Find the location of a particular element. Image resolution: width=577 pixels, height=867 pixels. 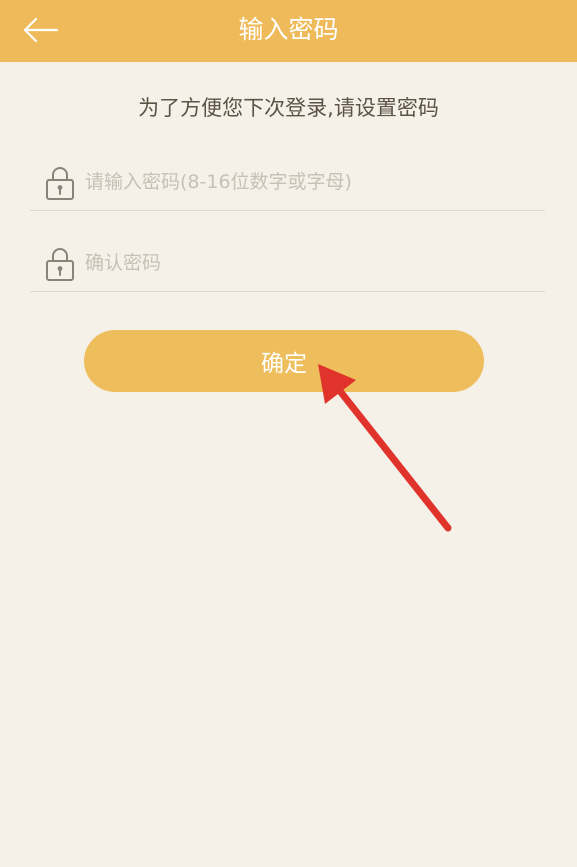

confirm-password-field is located at coordinates (287, 262).